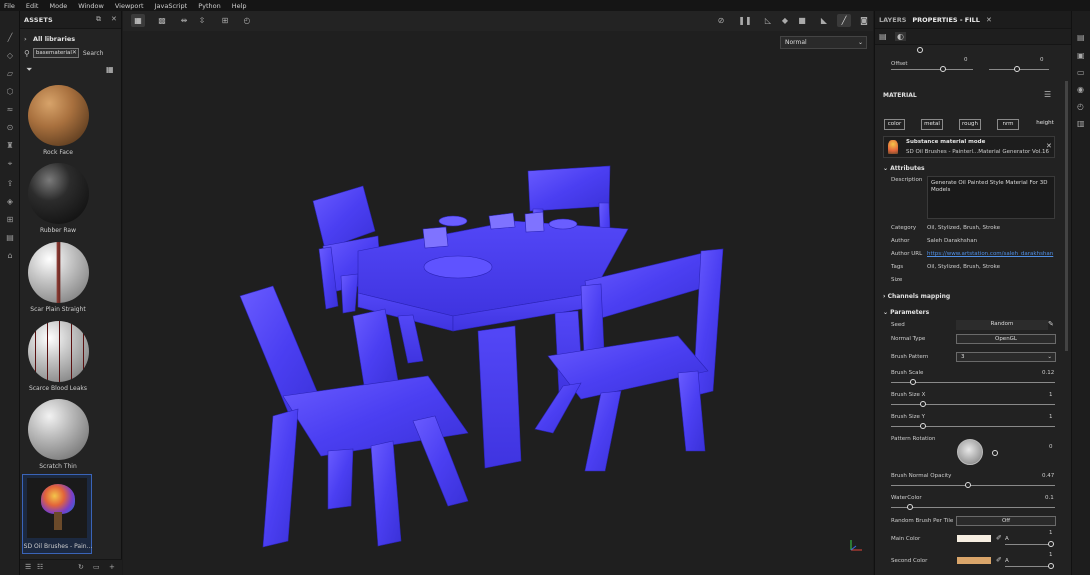  Describe the element at coordinates (1045, 124) in the screenshot. I see `channel-height: height` at that location.